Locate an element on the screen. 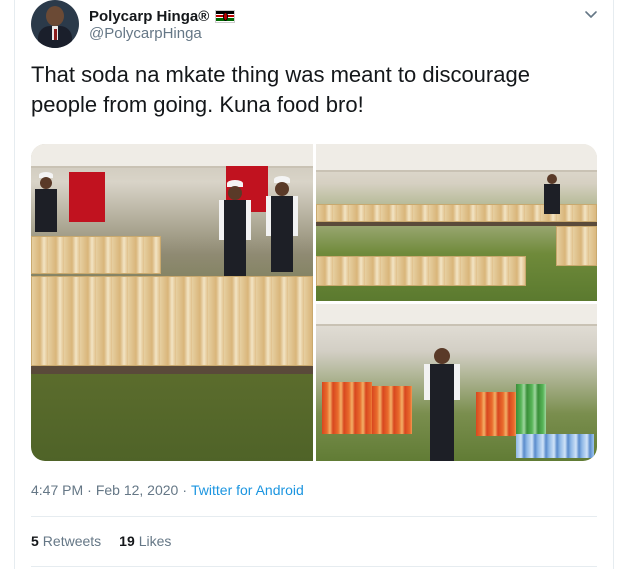 The height and width of the screenshot is (569, 618). water-bottles is located at coordinates (555, 446).